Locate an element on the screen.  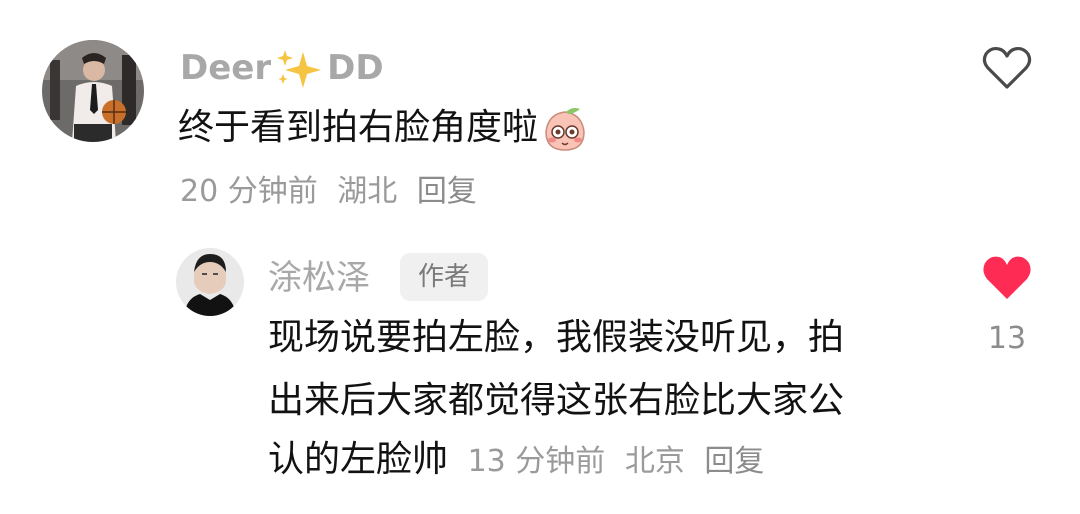
comment-text: 终于看到拍右脸角度啦 is located at coordinates (358, 127).